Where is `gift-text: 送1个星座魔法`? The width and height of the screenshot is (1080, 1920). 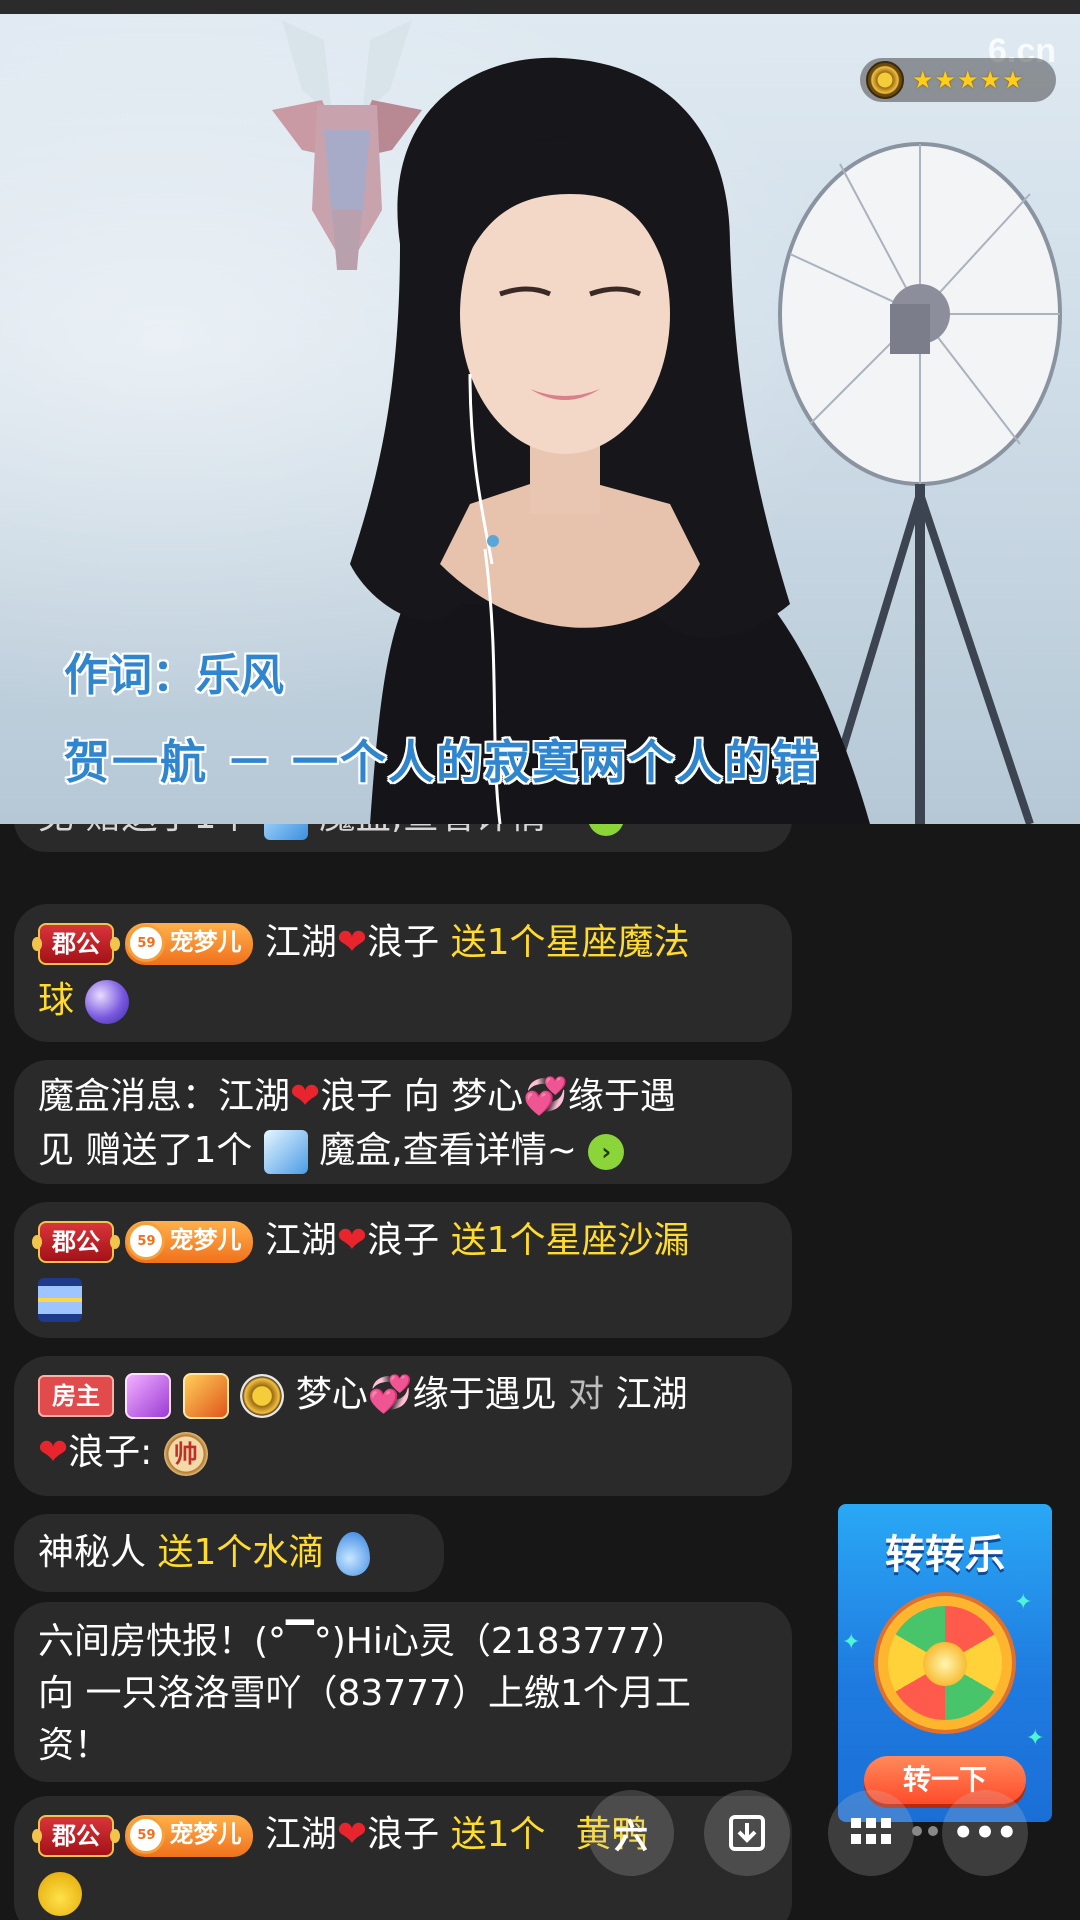
gift-text: 送1个星座魔法 is located at coordinates (570, 942).